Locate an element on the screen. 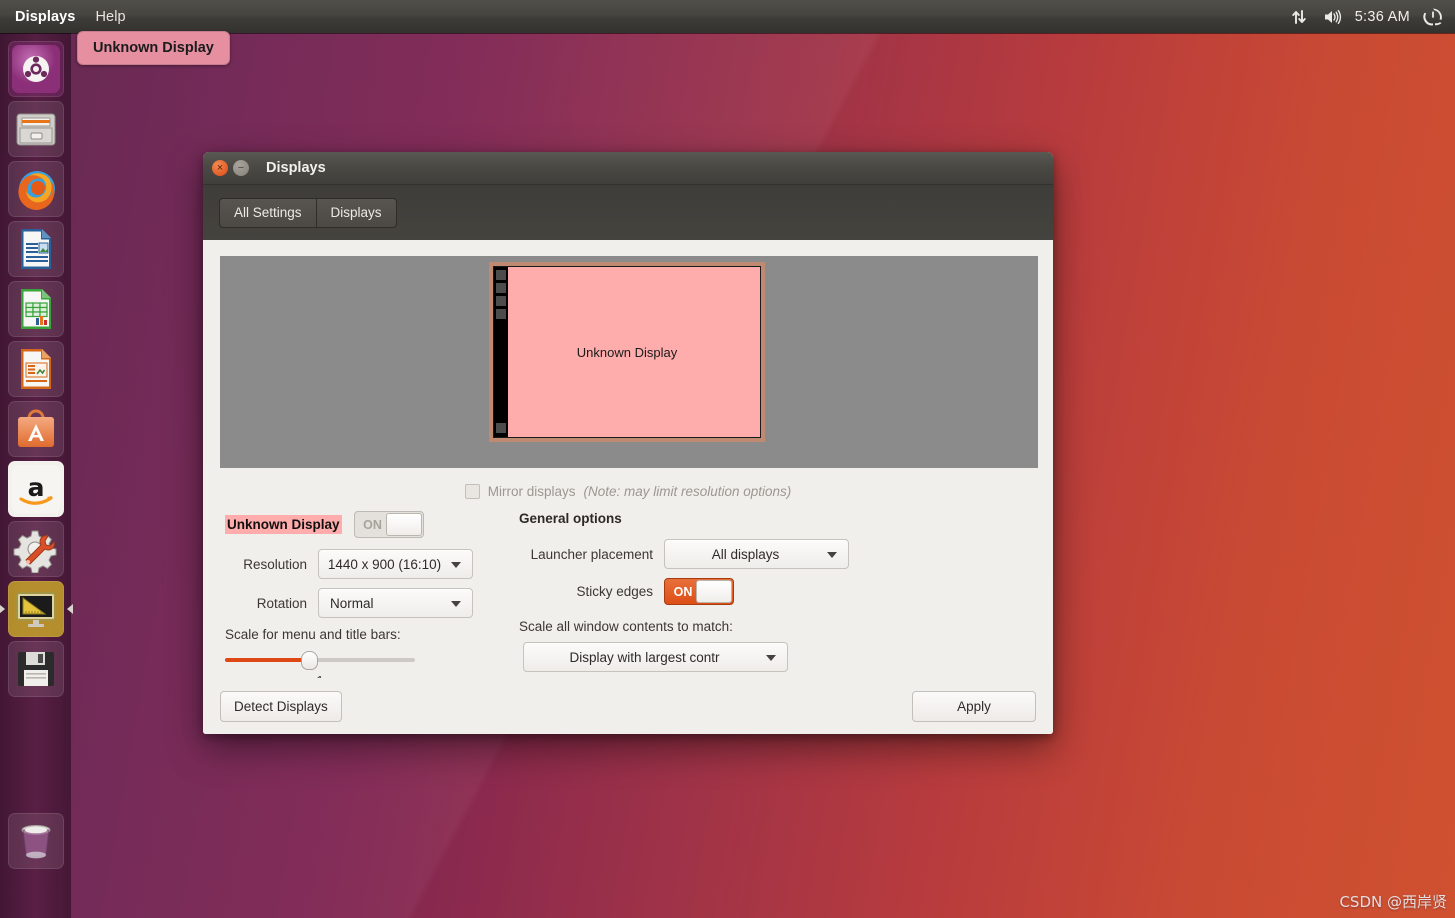 Image resolution: width=1455 pixels, height=918 pixels. amazon-icon: a is located at coordinates (35, 489).